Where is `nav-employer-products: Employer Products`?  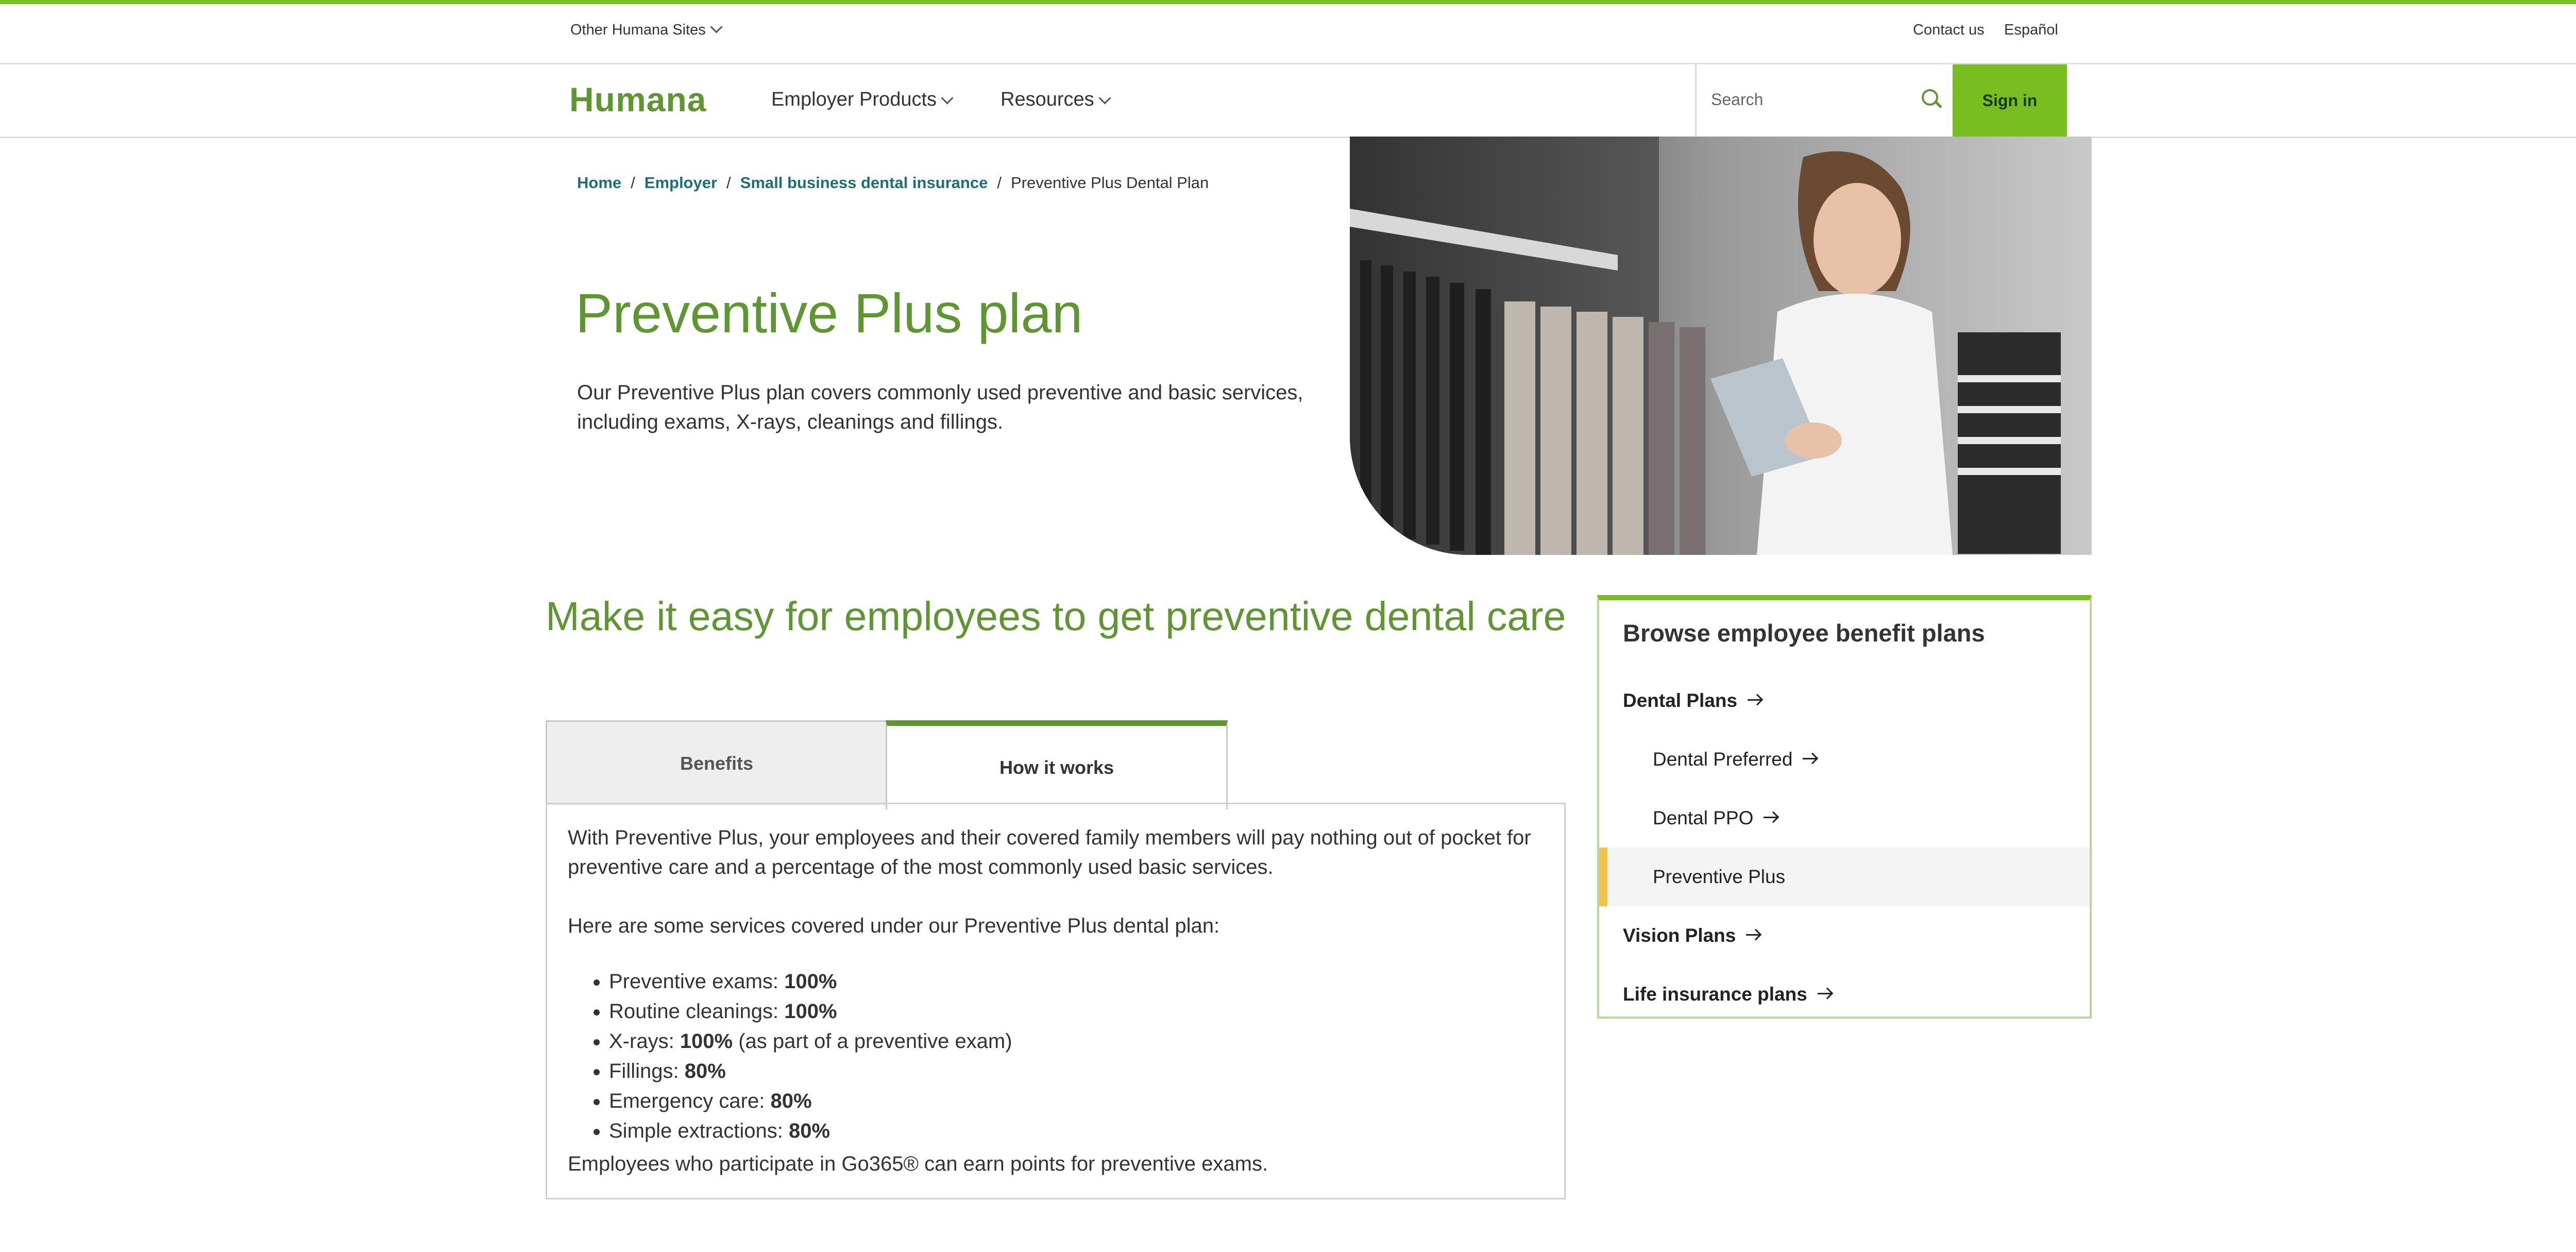
nav-employer-products: Employer Products is located at coordinates (862, 100).